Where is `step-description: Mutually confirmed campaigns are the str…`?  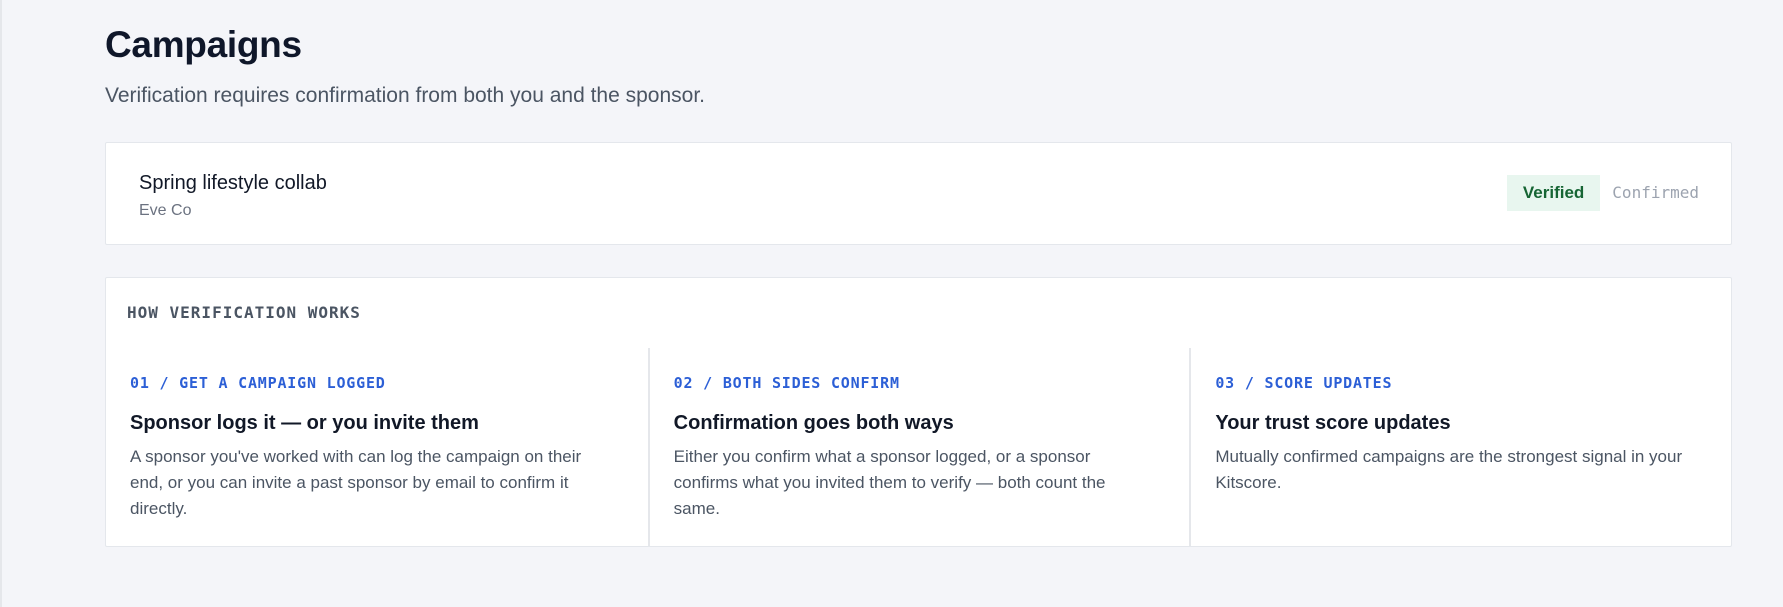 step-description: Mutually confirmed campaigns are the str… is located at coordinates (1449, 469).